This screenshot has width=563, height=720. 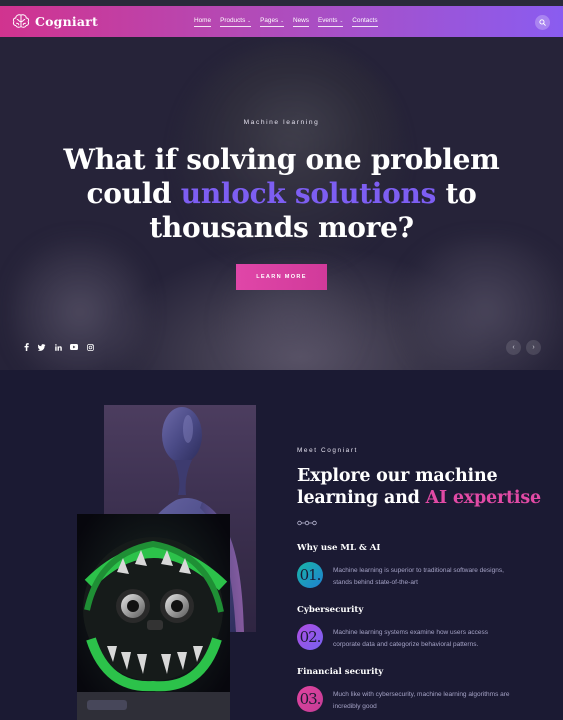 I want to click on feature-number-badge: 03., so click(x=310, y=699).